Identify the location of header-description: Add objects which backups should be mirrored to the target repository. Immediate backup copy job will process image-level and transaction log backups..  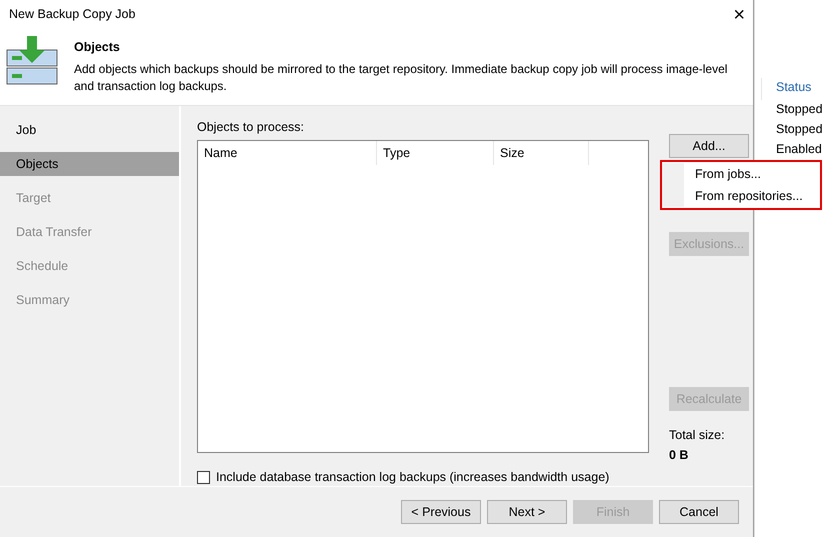
(401, 77).